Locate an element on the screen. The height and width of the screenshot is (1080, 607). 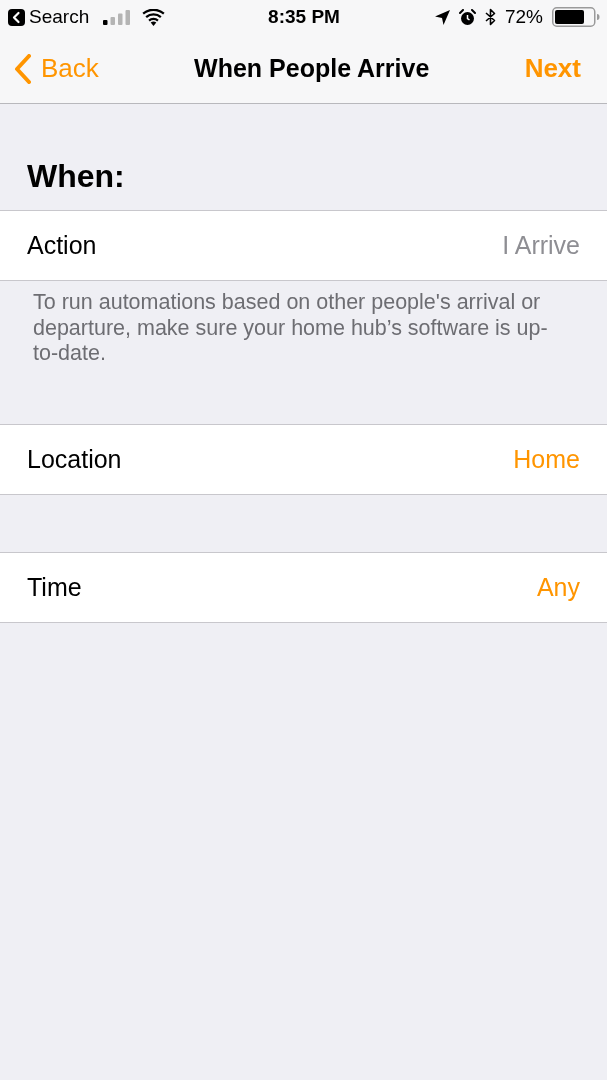
row-label: Action is located at coordinates (62, 245).